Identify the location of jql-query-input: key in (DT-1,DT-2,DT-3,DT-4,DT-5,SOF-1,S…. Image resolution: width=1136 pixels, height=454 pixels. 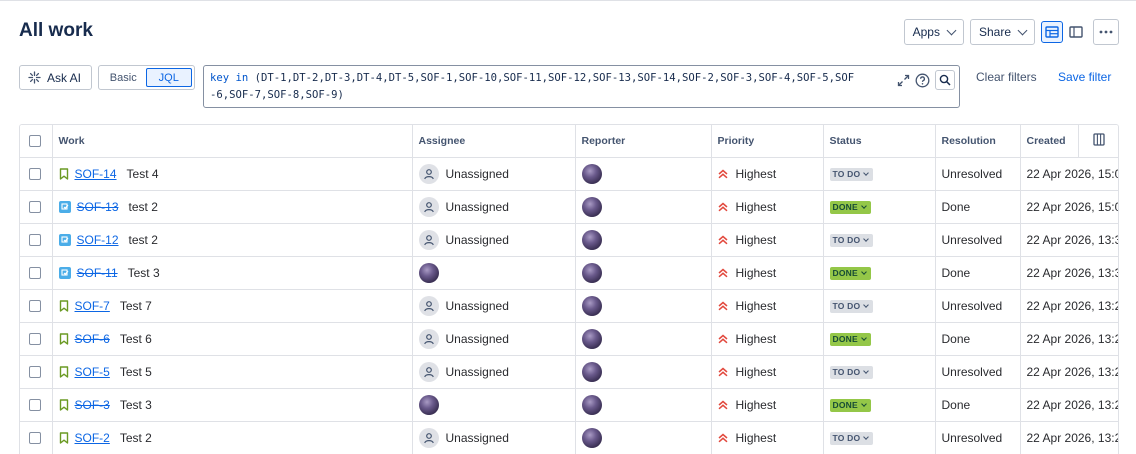
(581, 86).